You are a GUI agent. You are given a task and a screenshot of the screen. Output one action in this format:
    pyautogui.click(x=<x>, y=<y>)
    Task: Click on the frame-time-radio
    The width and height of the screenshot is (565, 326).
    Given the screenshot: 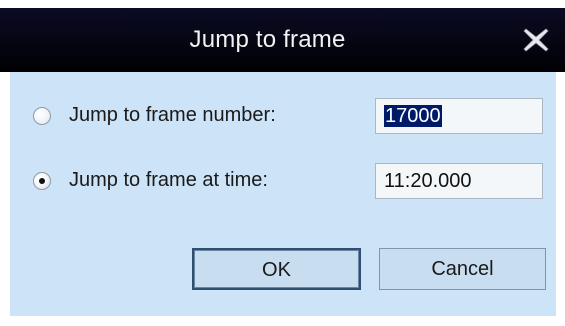 What is the action you would take?
    pyautogui.click(x=42, y=181)
    